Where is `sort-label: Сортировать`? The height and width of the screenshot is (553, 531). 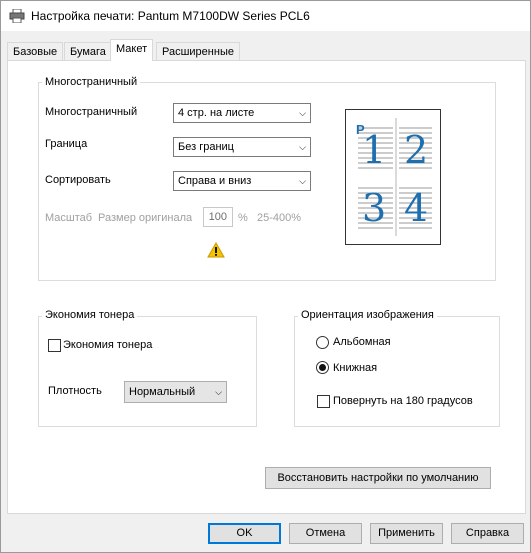 sort-label: Сортировать is located at coordinates (78, 180).